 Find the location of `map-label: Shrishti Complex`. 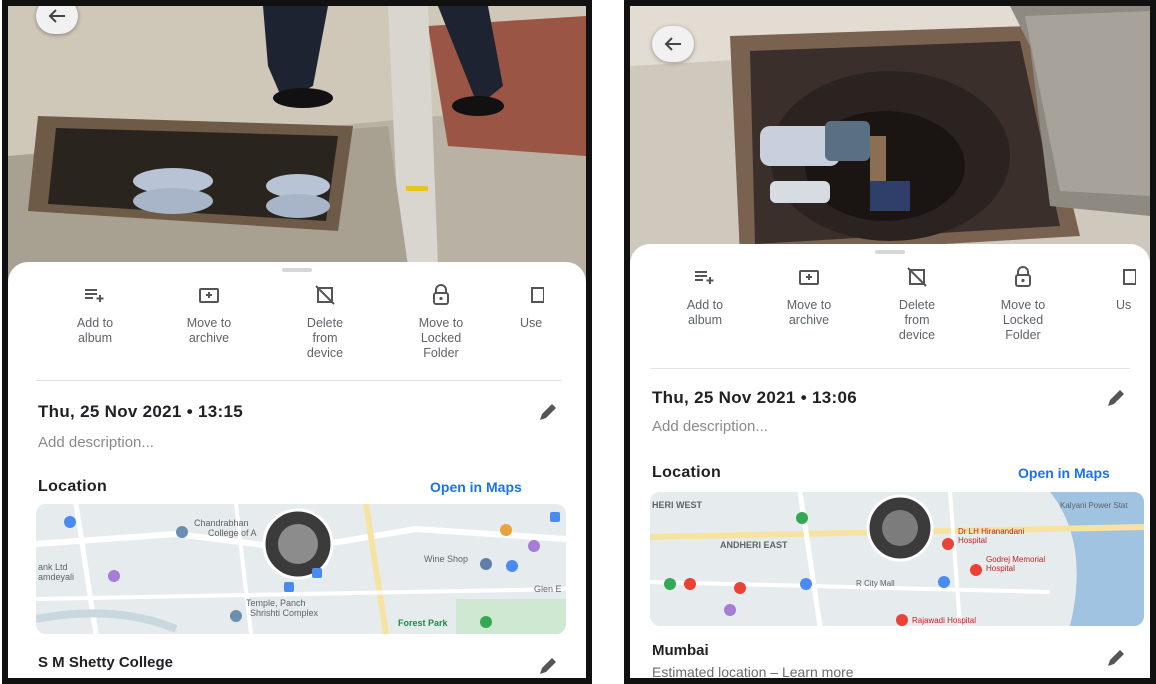

map-label: Shrishti Complex is located at coordinates (284, 613).